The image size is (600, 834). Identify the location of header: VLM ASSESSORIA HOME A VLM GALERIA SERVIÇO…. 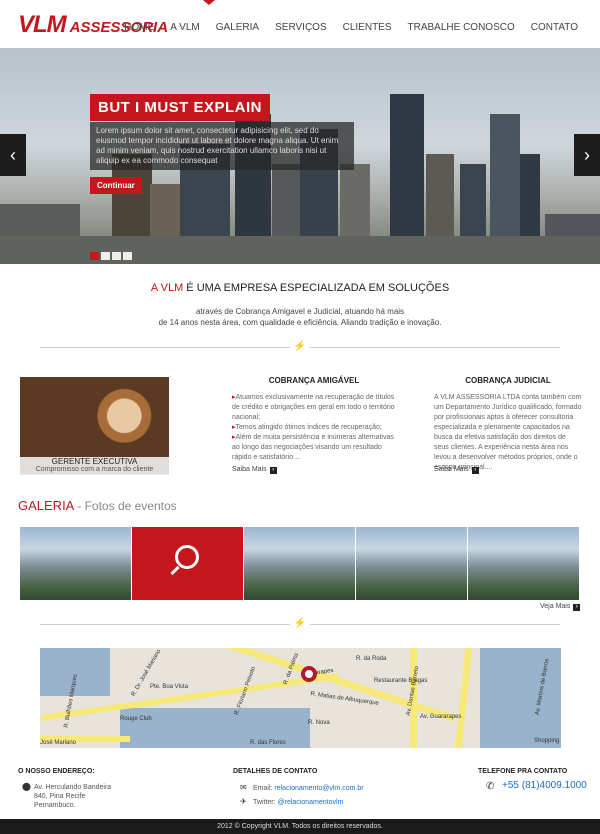
(300, 24).